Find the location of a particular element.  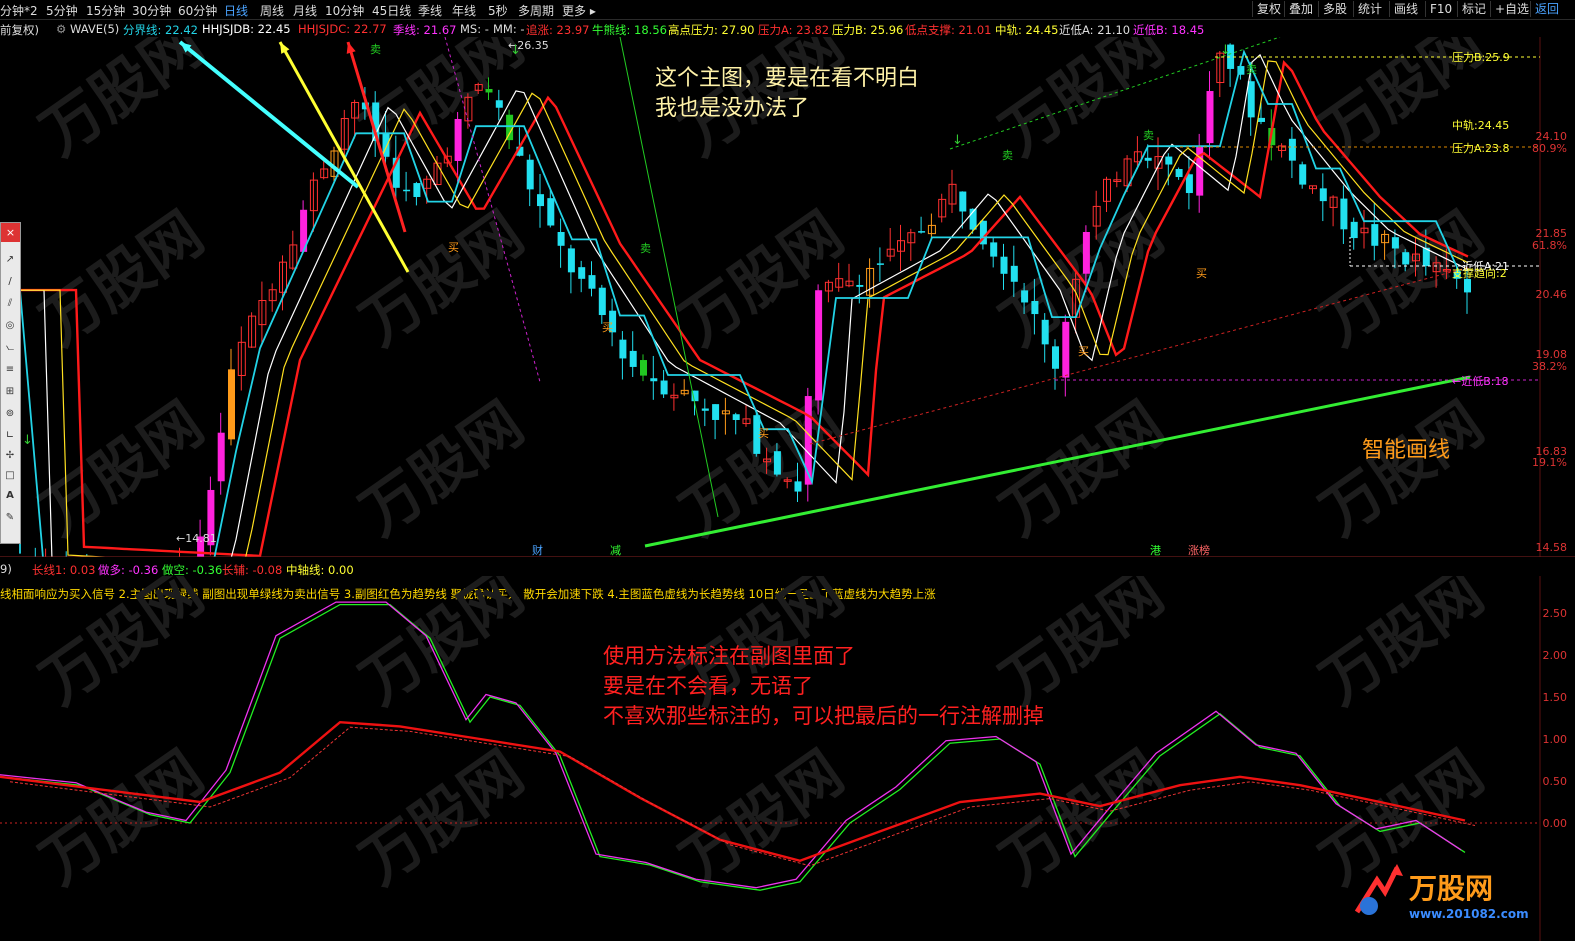

period-60min: 60分钟 is located at coordinates (197, 10).